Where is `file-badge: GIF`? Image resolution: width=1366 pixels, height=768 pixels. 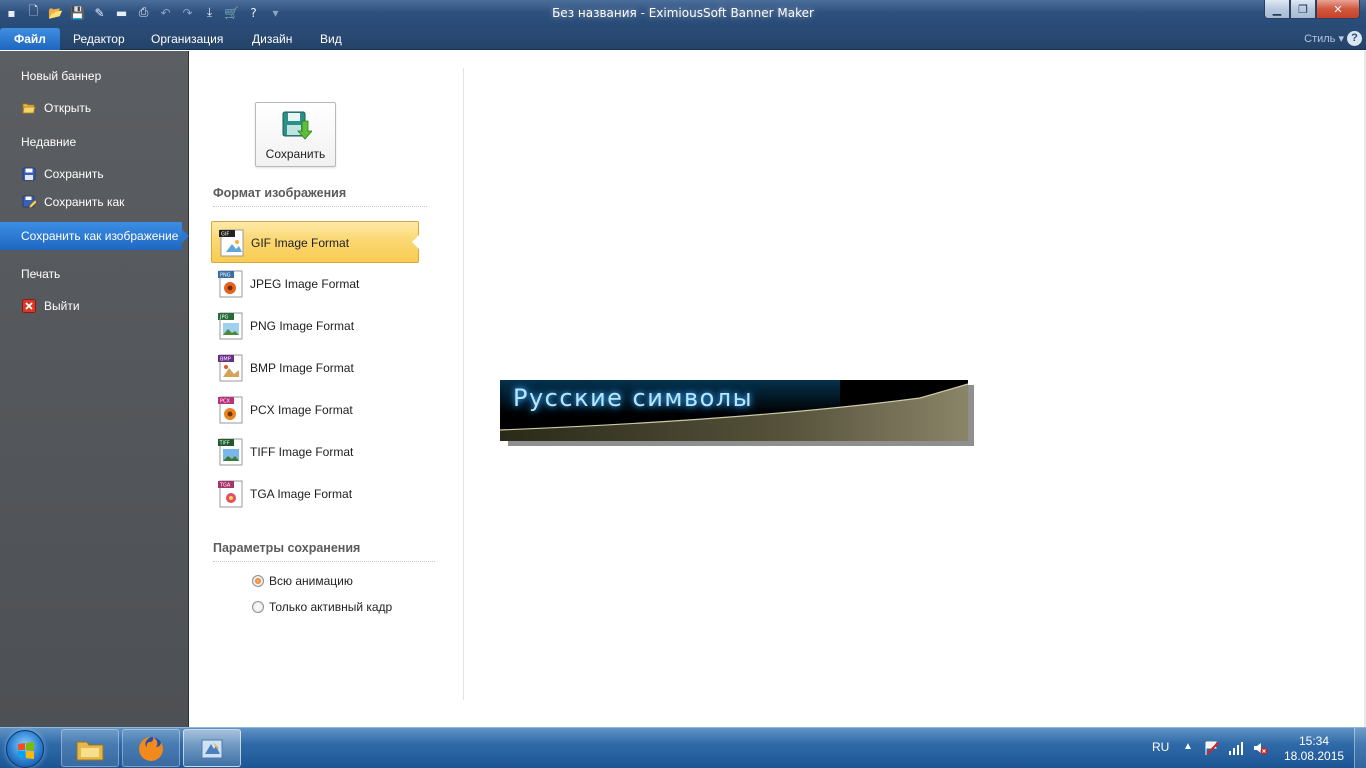
file-badge: GIF is located at coordinates (225, 235).